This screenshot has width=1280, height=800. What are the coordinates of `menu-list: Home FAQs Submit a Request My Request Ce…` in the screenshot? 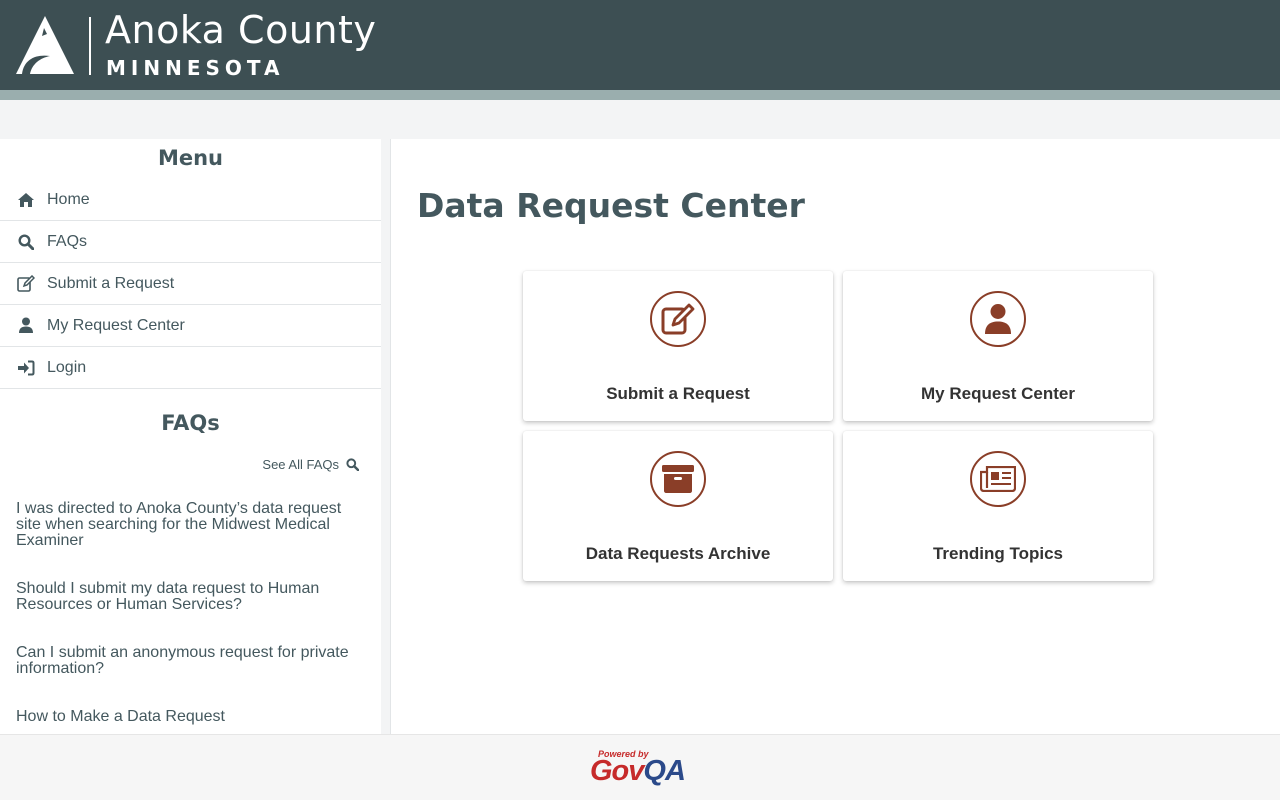 It's located at (190, 284).